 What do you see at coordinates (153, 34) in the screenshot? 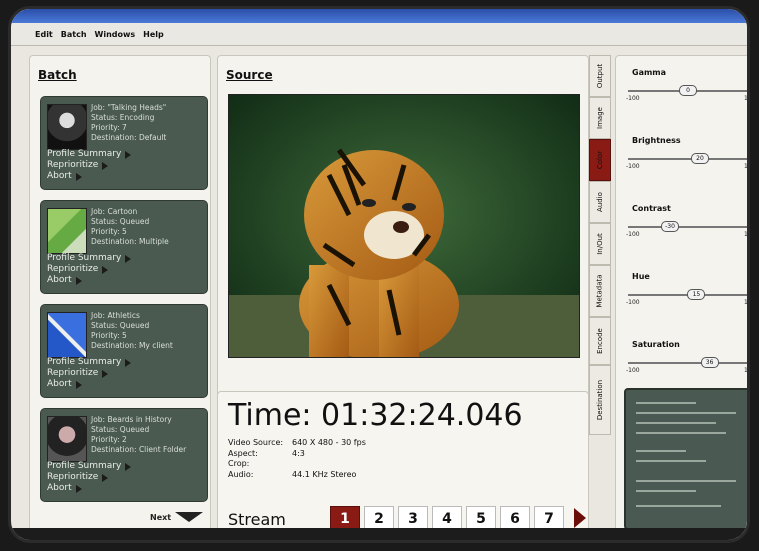
I see `menu-help: Help` at bounding box center [153, 34].